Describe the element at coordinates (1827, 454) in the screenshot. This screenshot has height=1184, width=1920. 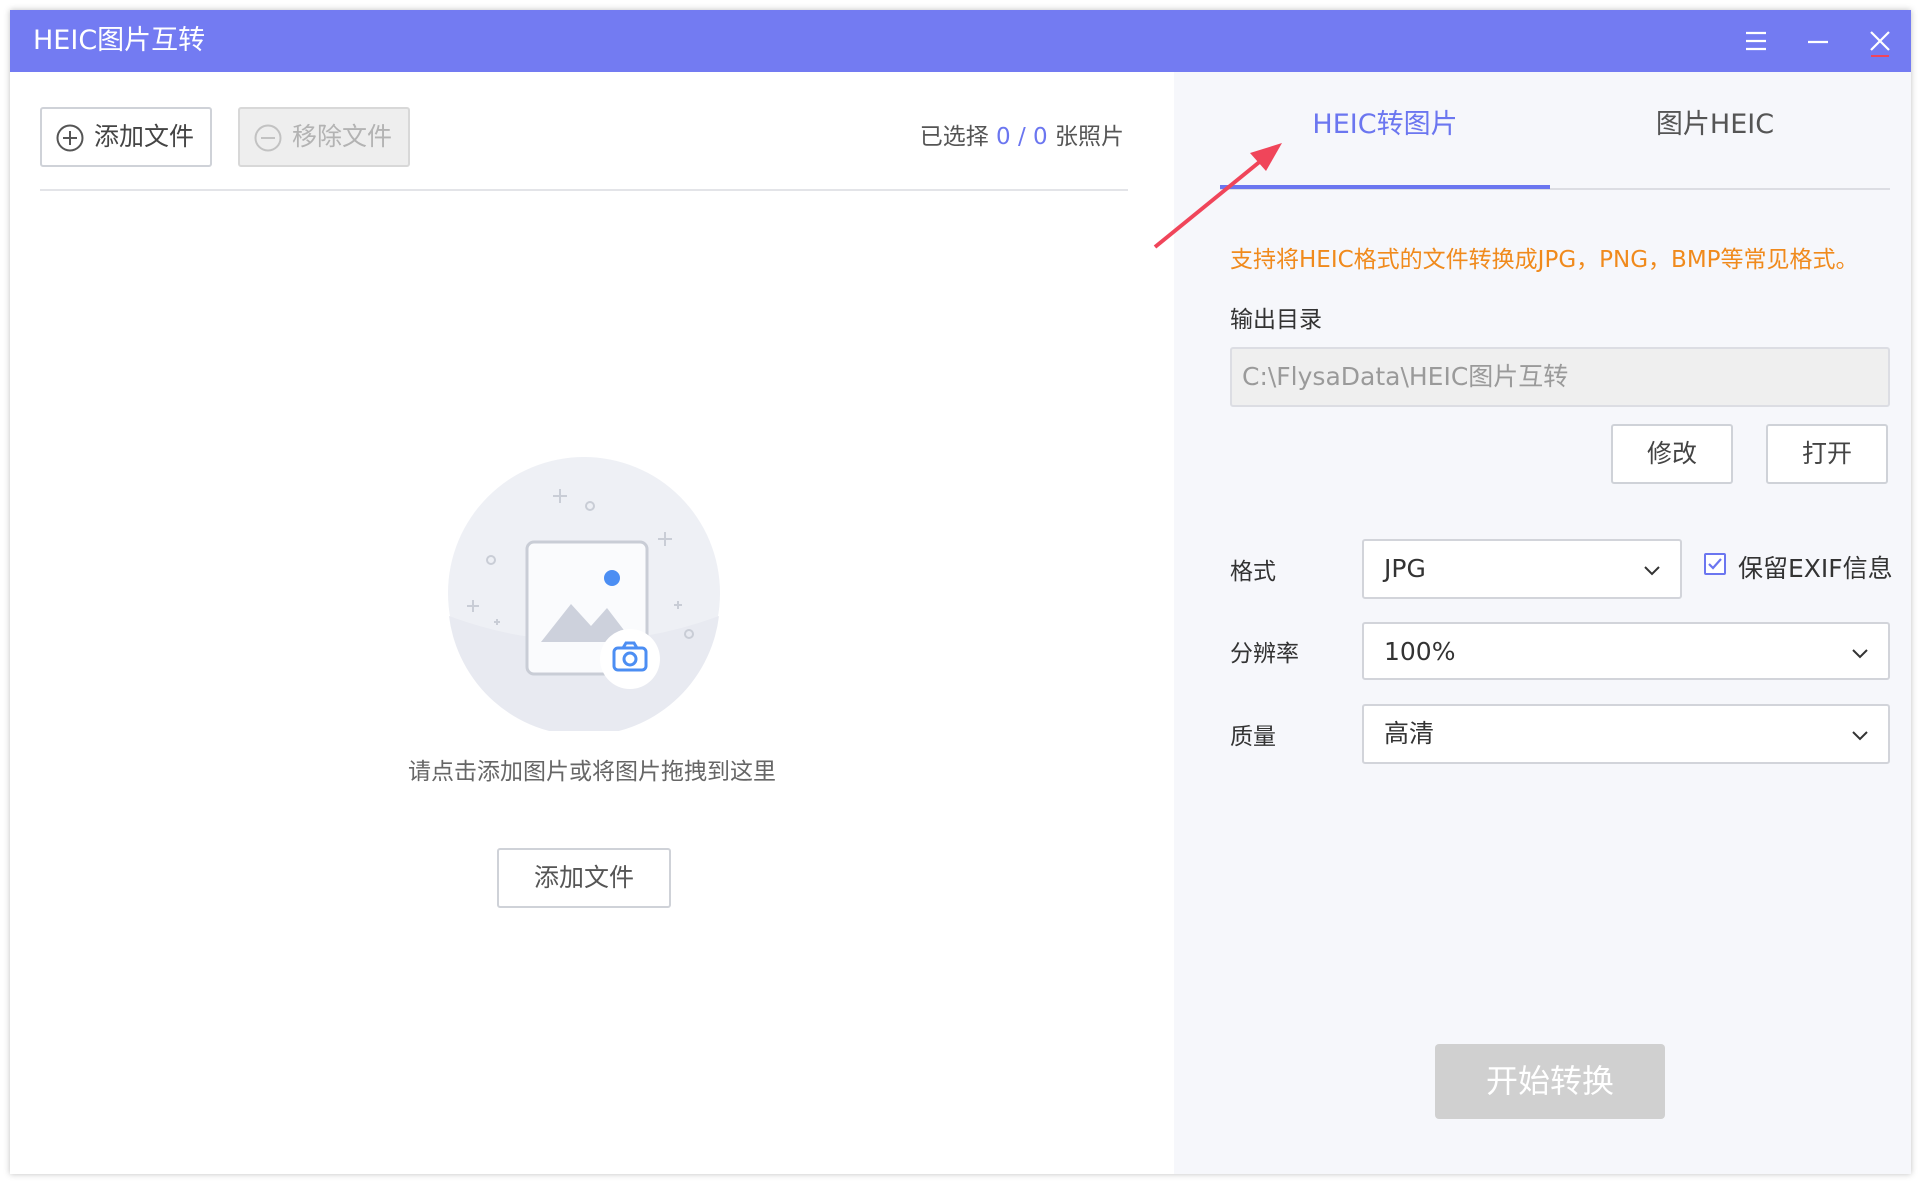
I see `open-button: 打开` at that location.